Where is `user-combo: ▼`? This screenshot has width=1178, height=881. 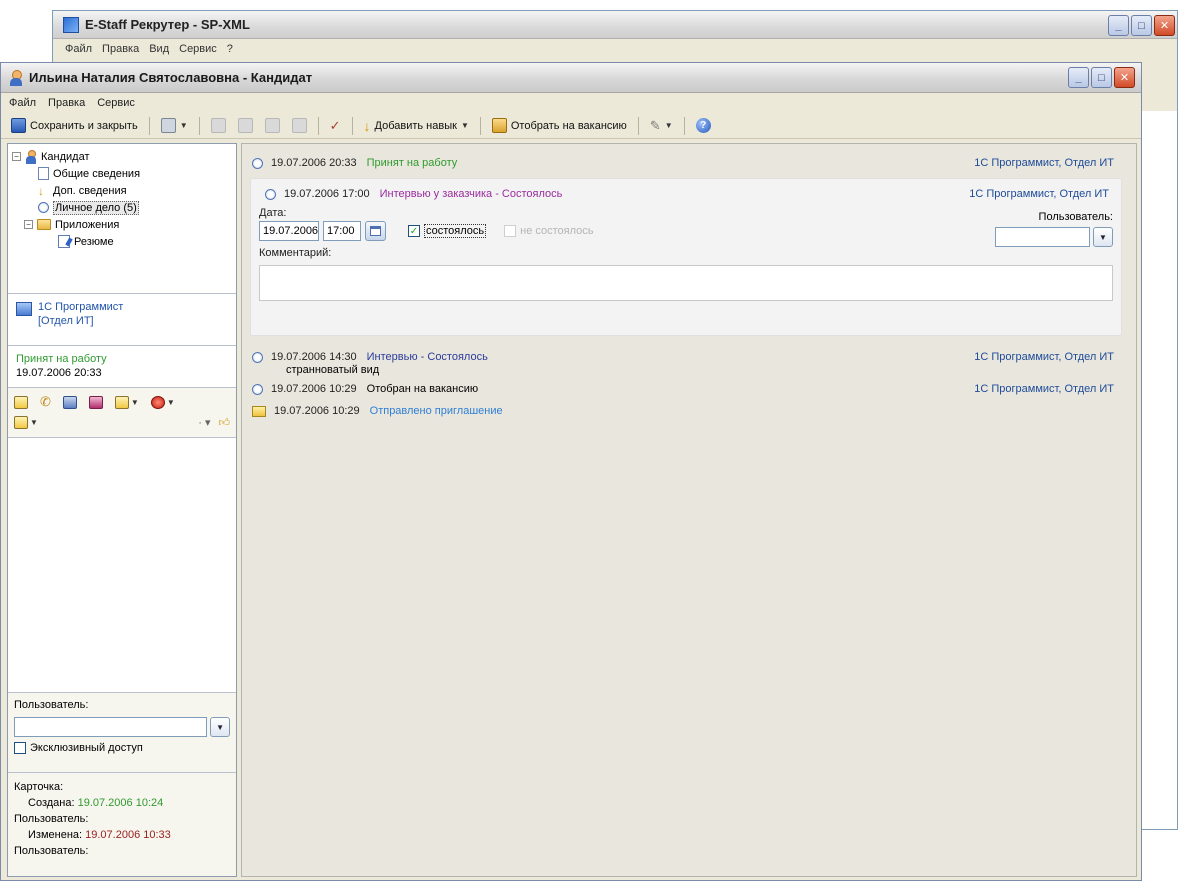
user-combo: ▼ is located at coordinates (122, 727).